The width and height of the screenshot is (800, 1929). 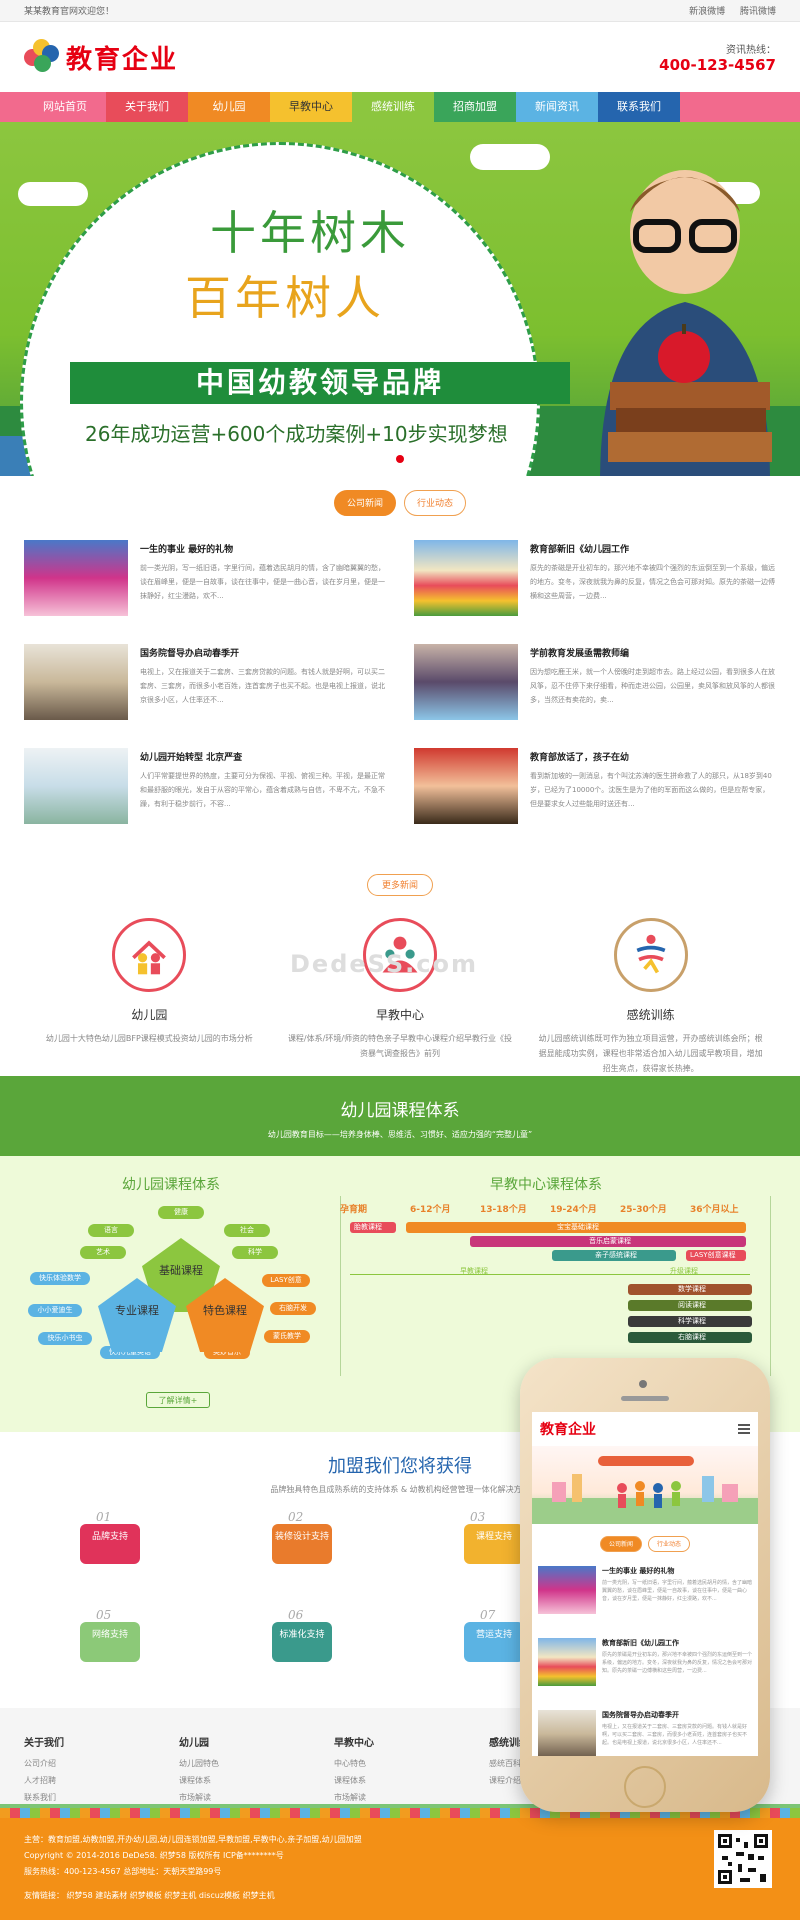 I want to click on benefit-card: 网络支持, so click(x=110, y=1642).